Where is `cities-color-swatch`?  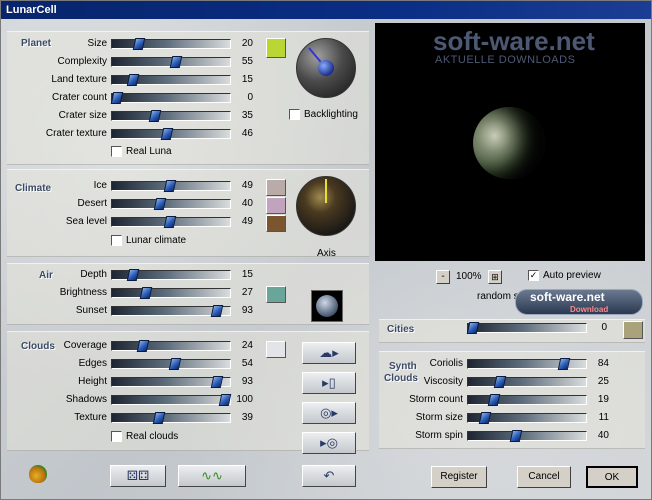 cities-color-swatch is located at coordinates (633, 330).